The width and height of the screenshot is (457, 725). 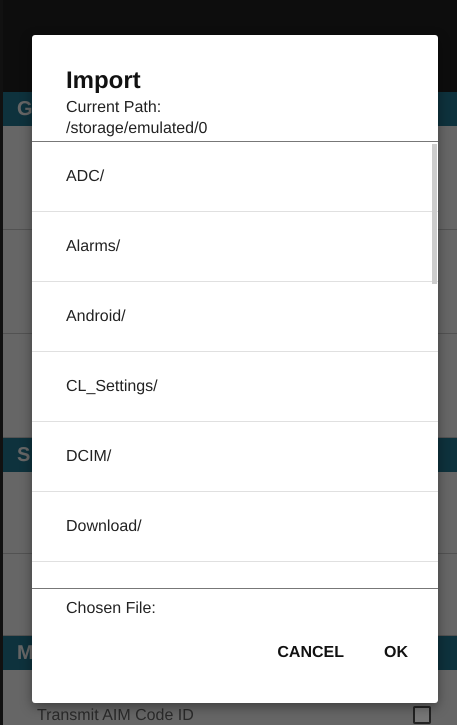 I want to click on folder-item: Android/, so click(x=235, y=317).